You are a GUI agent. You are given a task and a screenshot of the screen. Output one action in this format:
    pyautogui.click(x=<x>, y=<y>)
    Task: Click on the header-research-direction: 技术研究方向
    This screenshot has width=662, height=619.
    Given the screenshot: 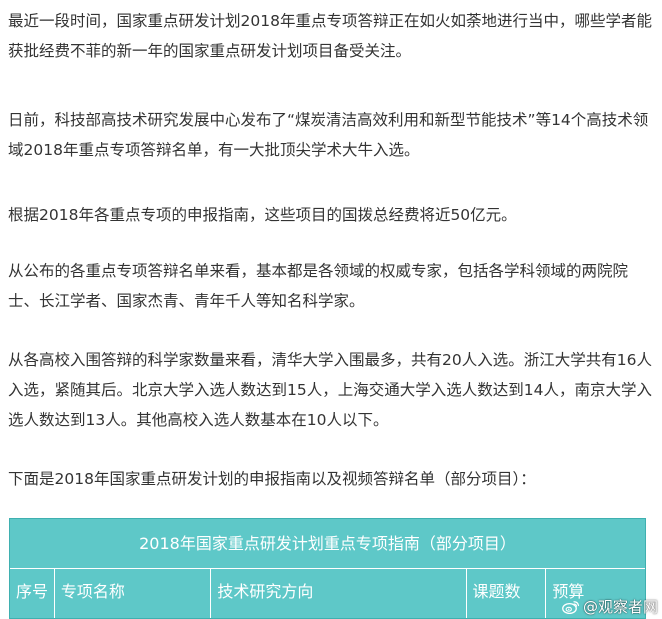 What is the action you would take?
    pyautogui.click(x=339, y=593)
    